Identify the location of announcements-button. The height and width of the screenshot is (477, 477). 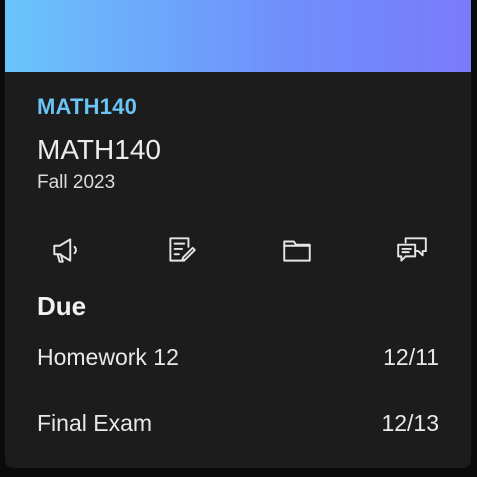
(66, 250).